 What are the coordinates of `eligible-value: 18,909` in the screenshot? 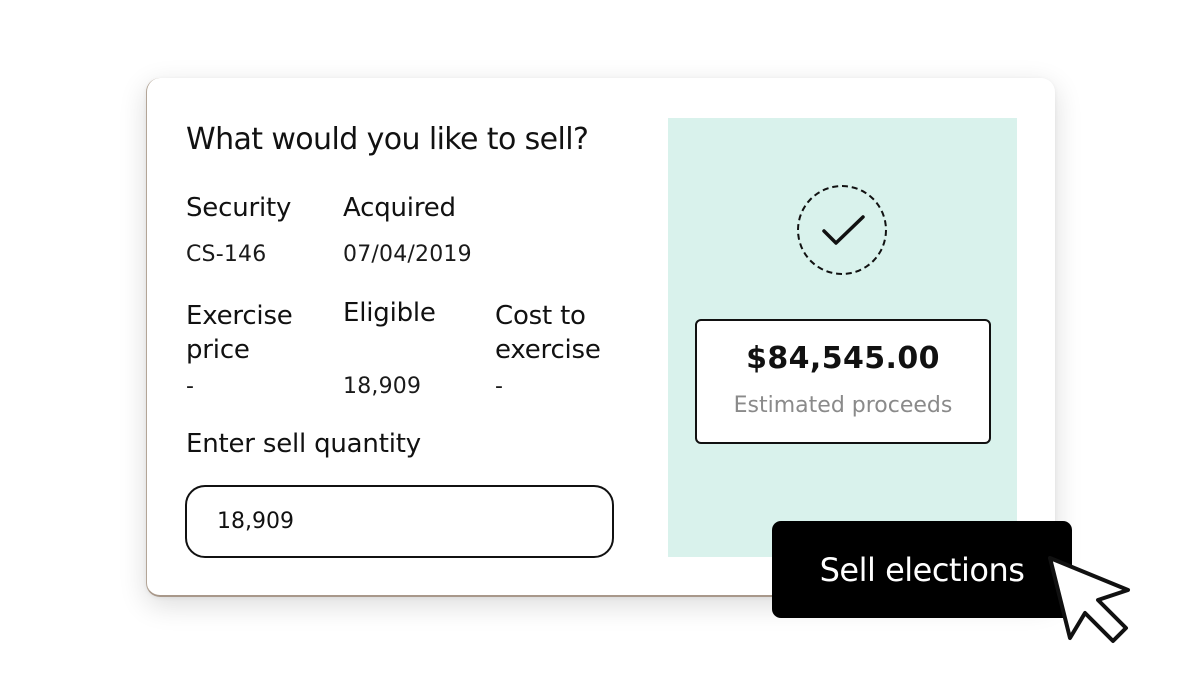 It's located at (382, 386).